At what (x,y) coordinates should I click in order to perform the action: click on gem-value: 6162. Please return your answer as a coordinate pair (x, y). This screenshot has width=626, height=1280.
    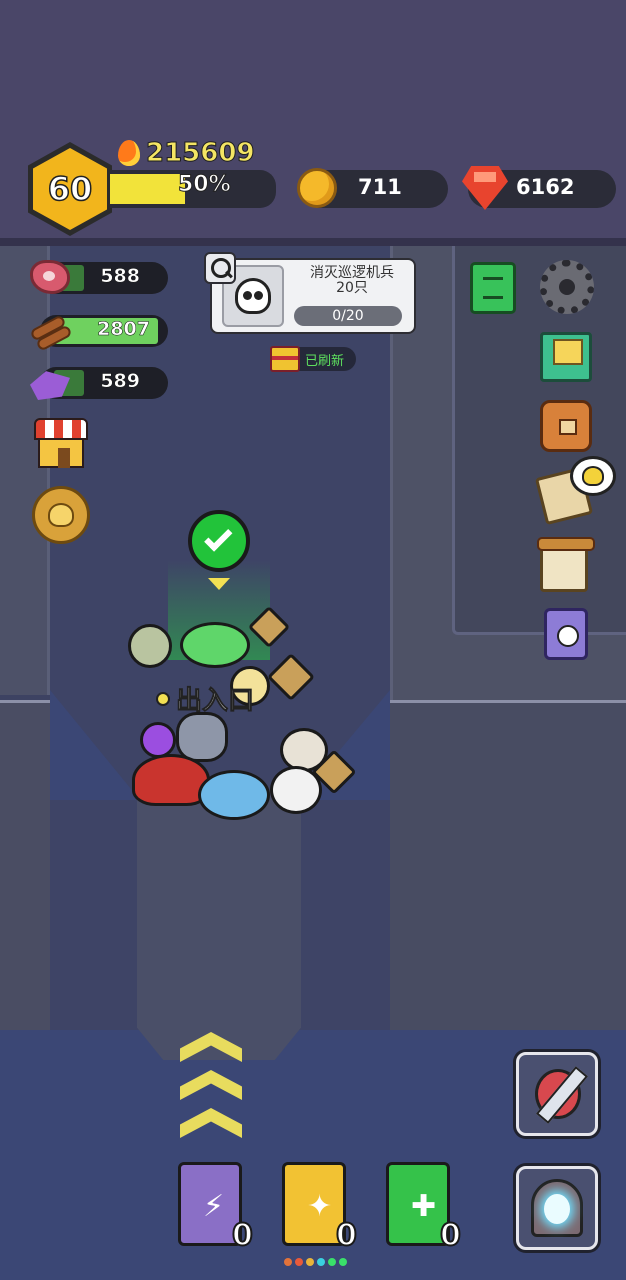
    Looking at the image, I should click on (545, 187).